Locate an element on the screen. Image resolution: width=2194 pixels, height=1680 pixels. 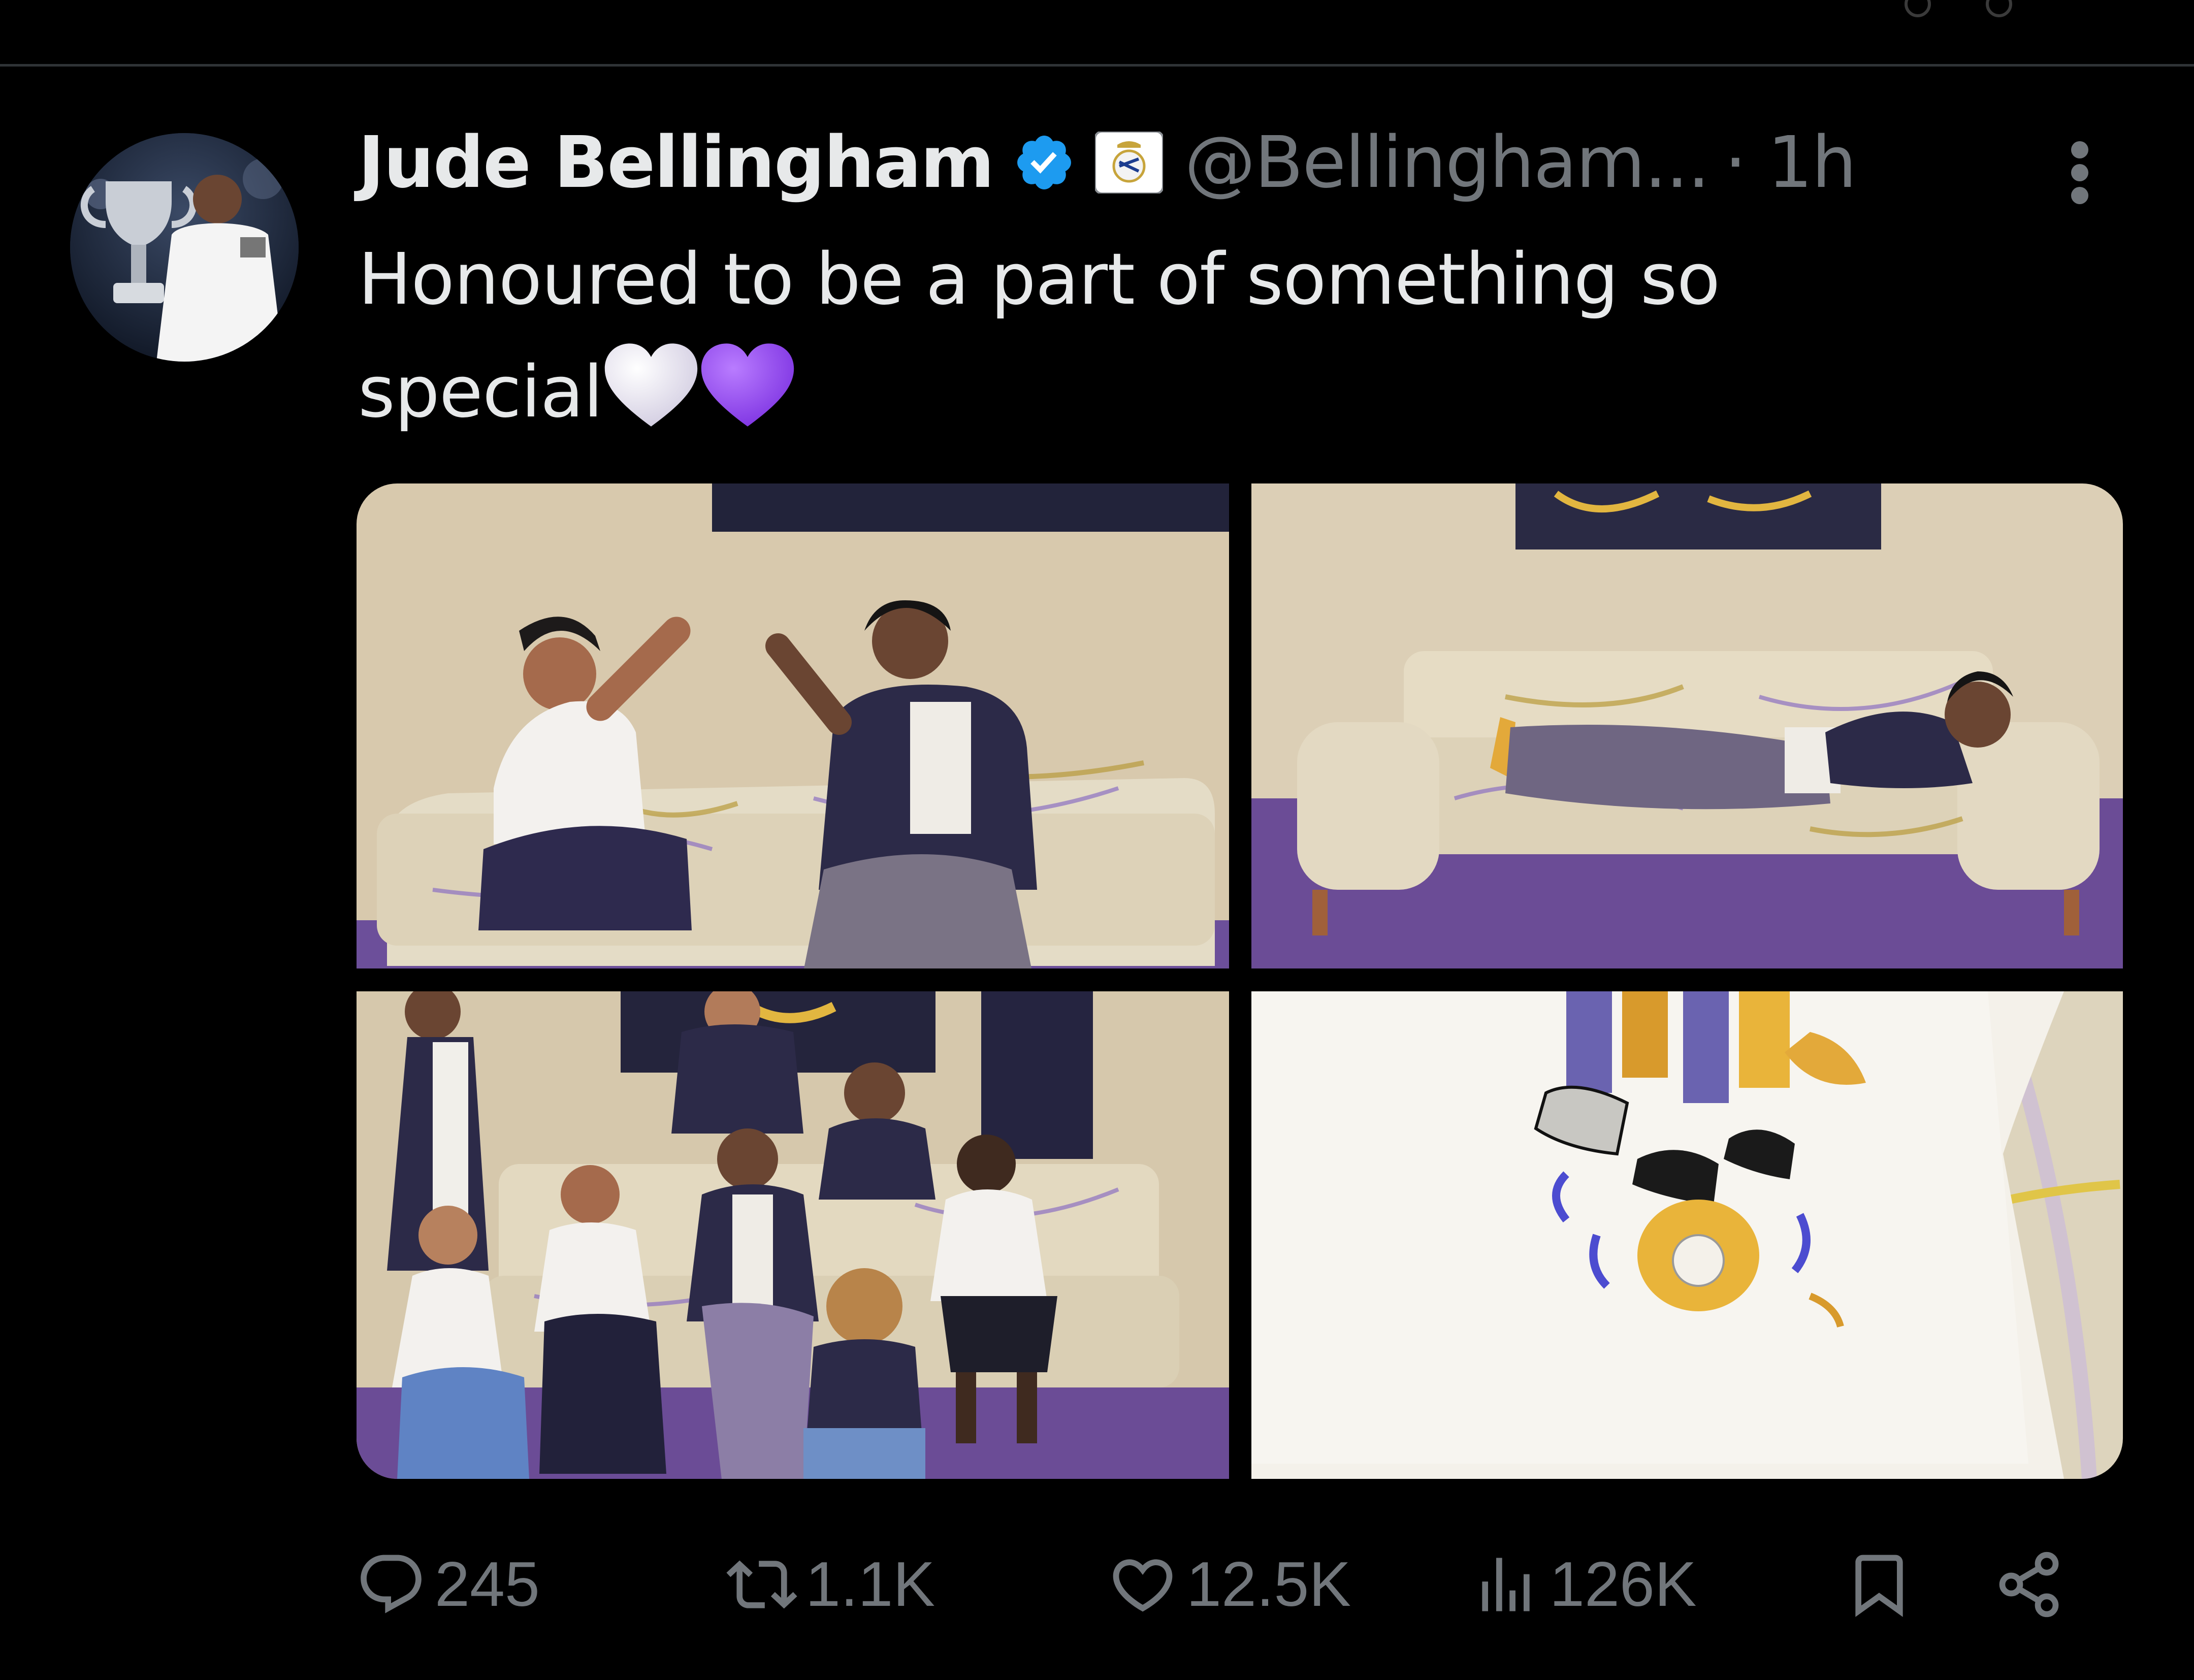
reply-icon is located at coordinates (391, 1584).